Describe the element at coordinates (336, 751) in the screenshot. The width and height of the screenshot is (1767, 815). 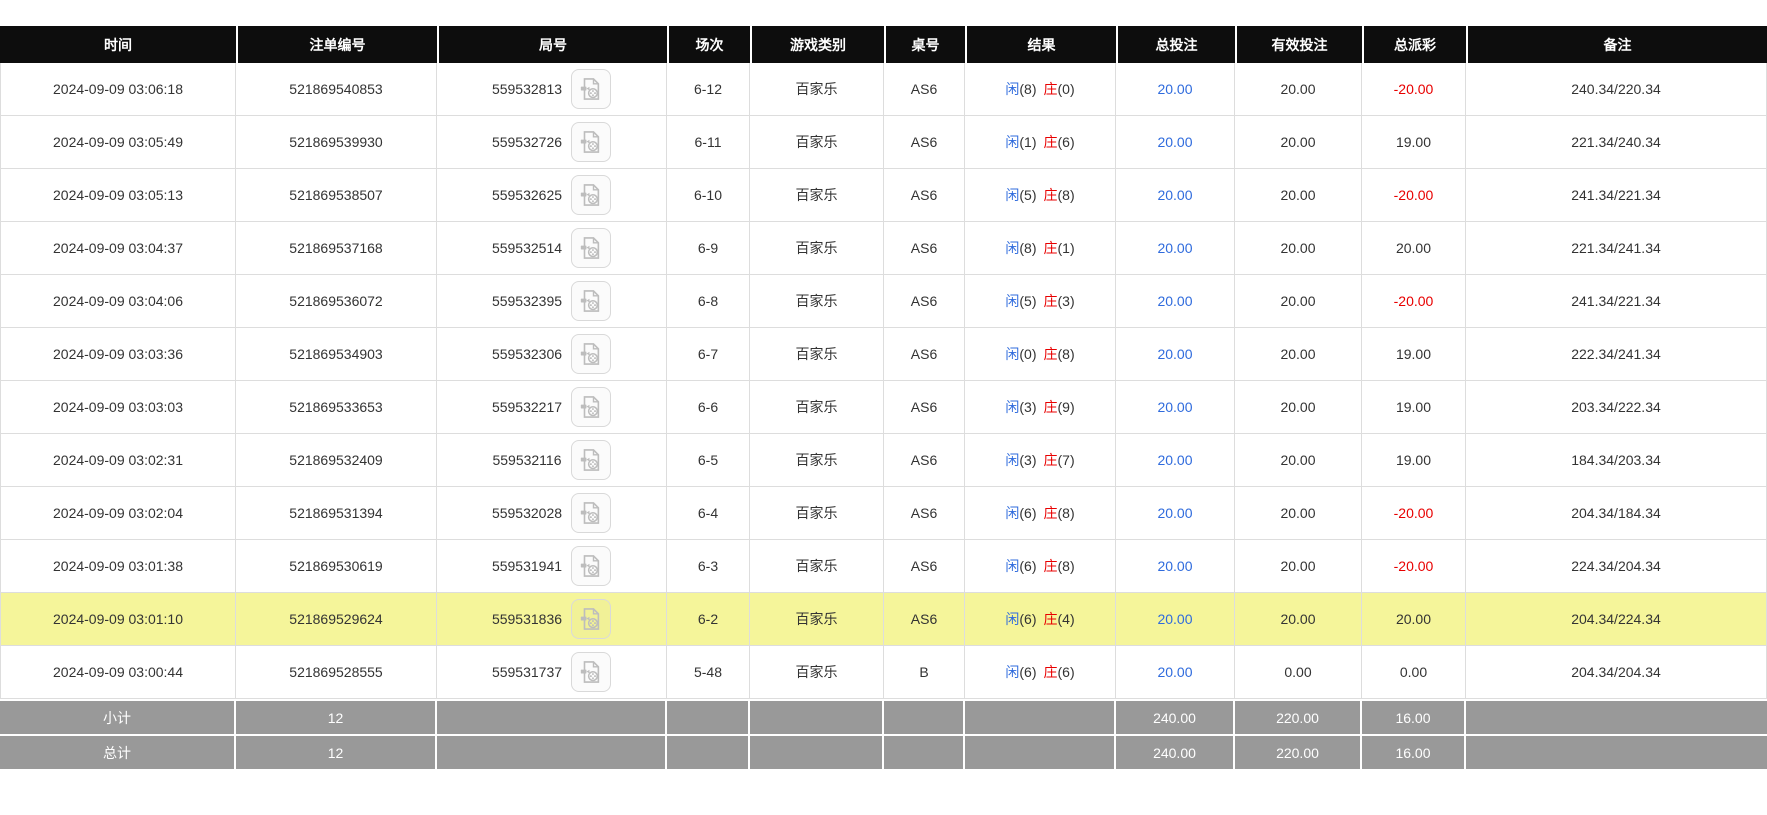
I see `summary-count: 12` at that location.